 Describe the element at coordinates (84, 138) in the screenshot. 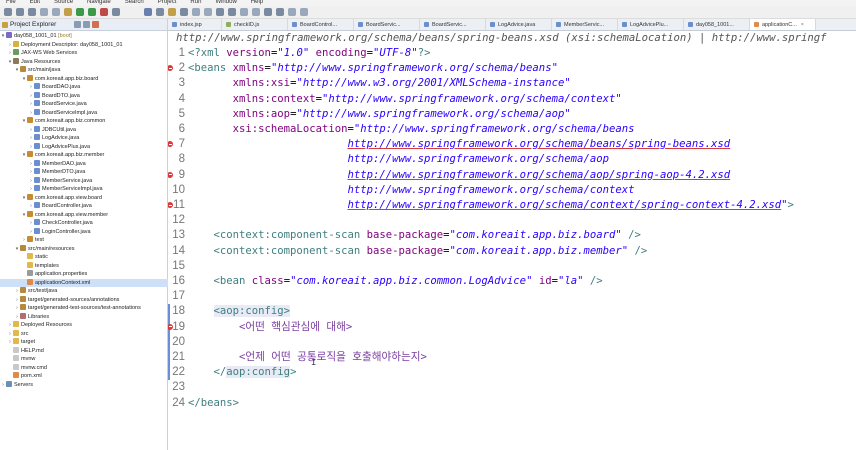

I see `tree-item: › LogAdvice.java` at that location.